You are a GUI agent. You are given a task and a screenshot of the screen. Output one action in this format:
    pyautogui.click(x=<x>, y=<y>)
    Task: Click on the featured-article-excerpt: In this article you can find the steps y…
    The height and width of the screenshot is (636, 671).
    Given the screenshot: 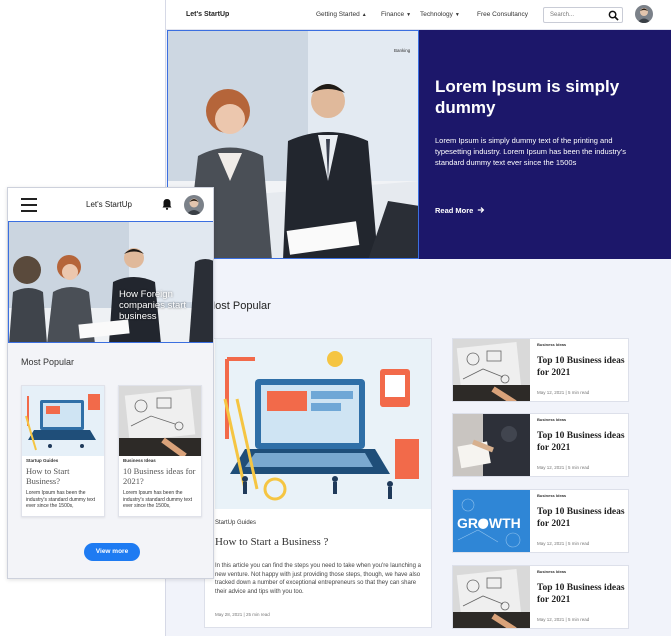 What is the action you would take?
    pyautogui.click(x=318, y=579)
    